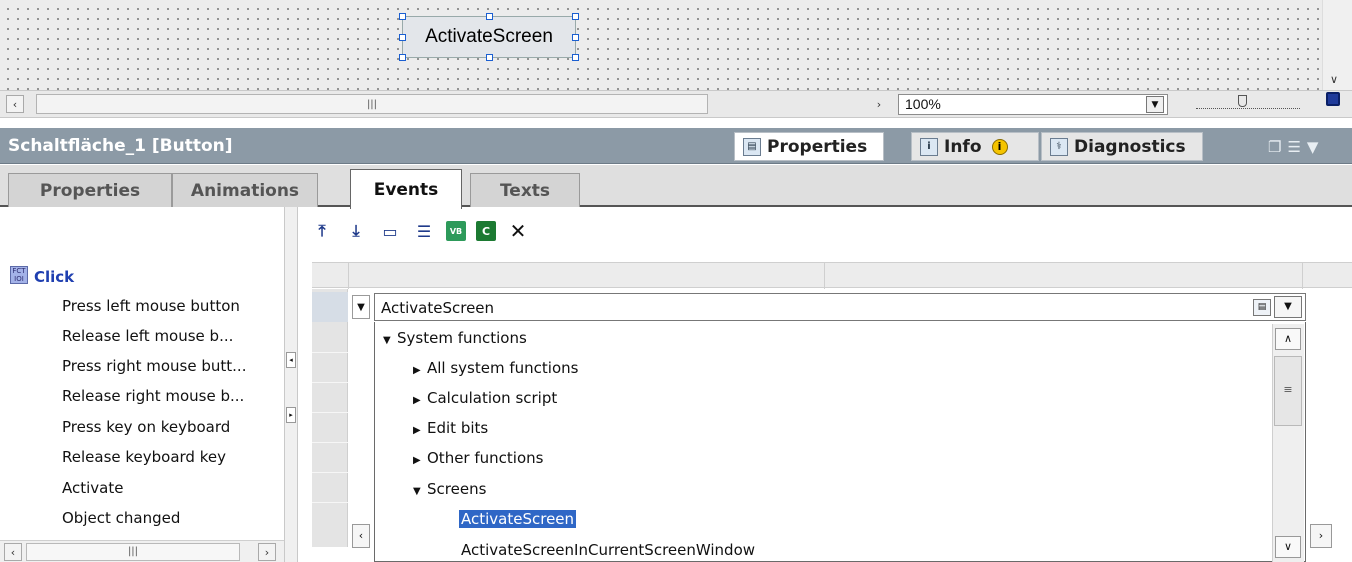  What do you see at coordinates (485, 398) in the screenshot?
I see `tree-node-calculation-script: ▶ Calculation script` at bounding box center [485, 398].